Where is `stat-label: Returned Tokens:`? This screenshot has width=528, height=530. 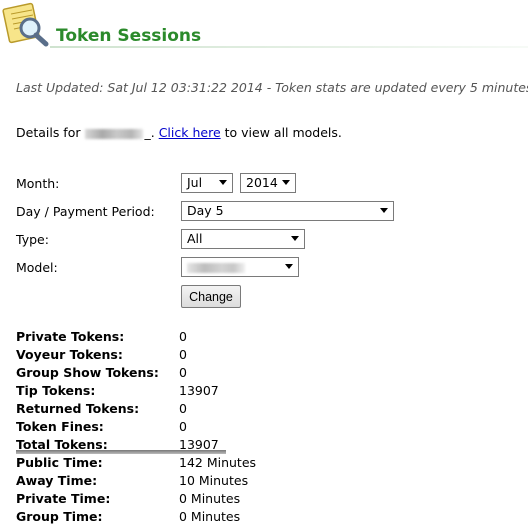 stat-label: Returned Tokens: is located at coordinates (78, 408).